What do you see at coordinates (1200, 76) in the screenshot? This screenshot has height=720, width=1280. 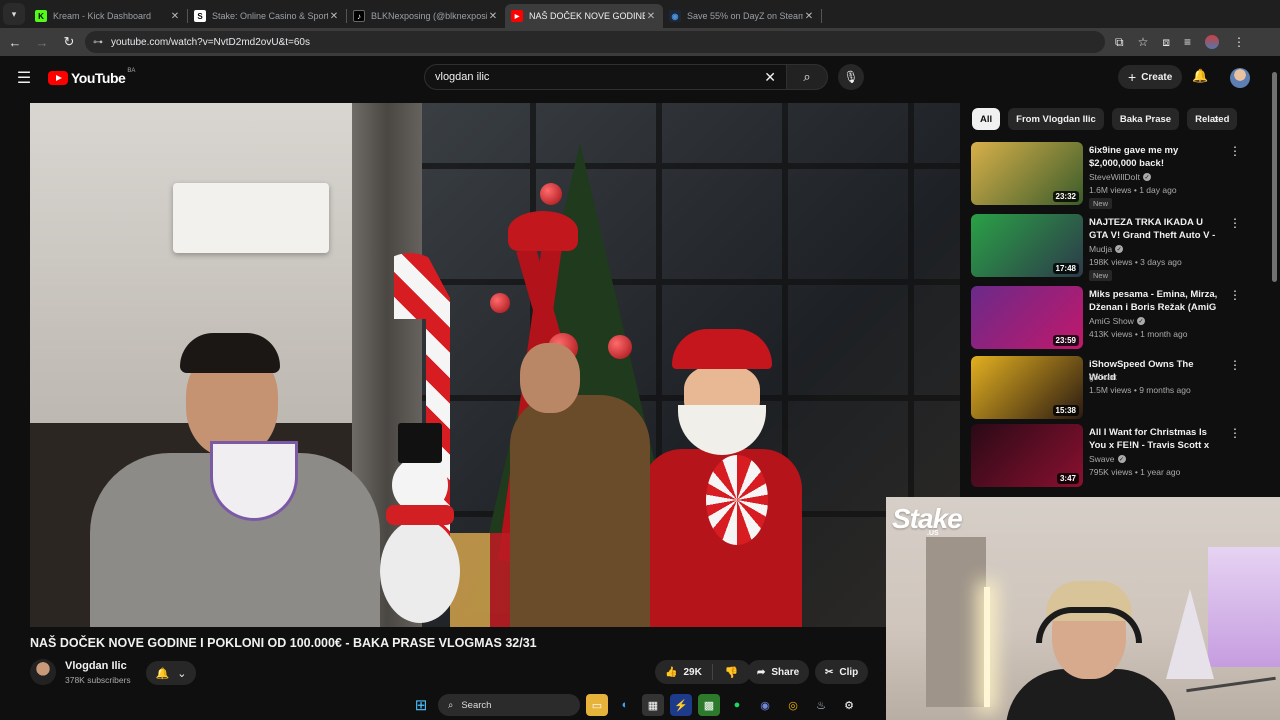 I see `notifications-bell-icon: 🔔` at bounding box center [1200, 76].